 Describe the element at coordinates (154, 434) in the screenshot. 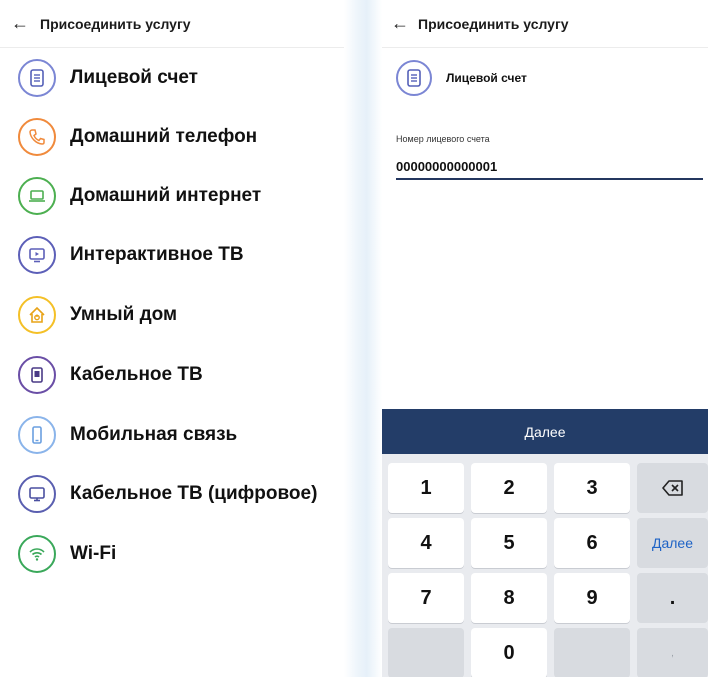

I see `service-label: Мобильная связь` at that location.